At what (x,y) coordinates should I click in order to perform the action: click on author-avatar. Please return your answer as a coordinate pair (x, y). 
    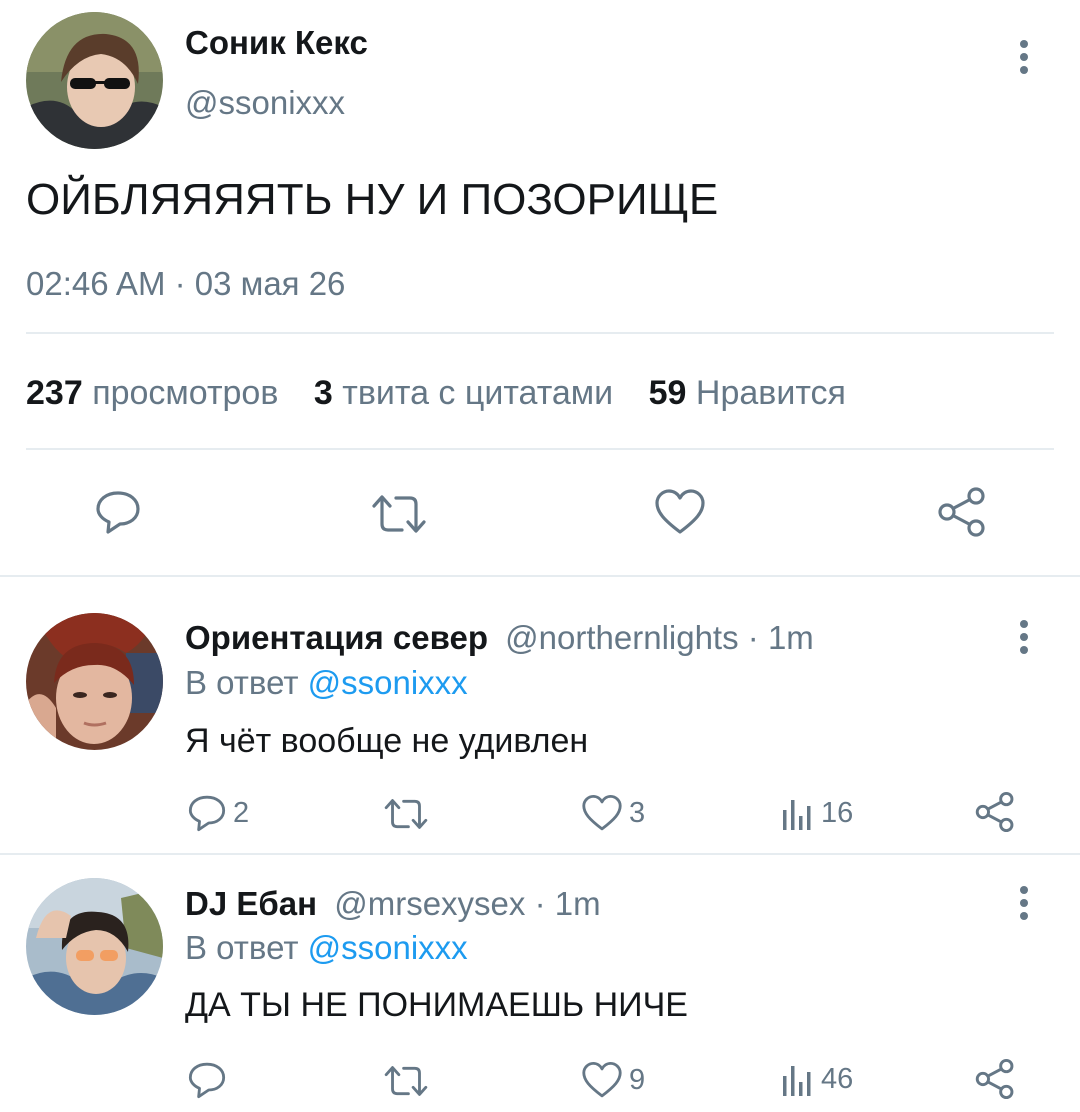
    Looking at the image, I should click on (94, 80).